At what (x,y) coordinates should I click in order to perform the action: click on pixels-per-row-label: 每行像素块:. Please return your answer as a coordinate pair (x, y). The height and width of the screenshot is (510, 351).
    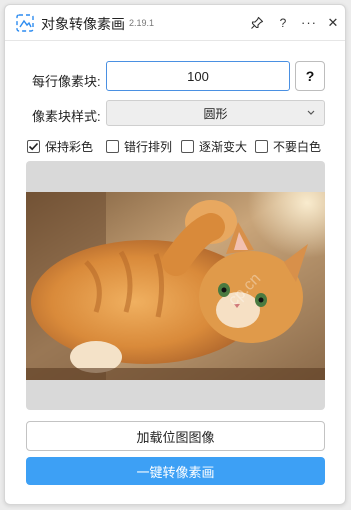
    Looking at the image, I should click on (66, 81).